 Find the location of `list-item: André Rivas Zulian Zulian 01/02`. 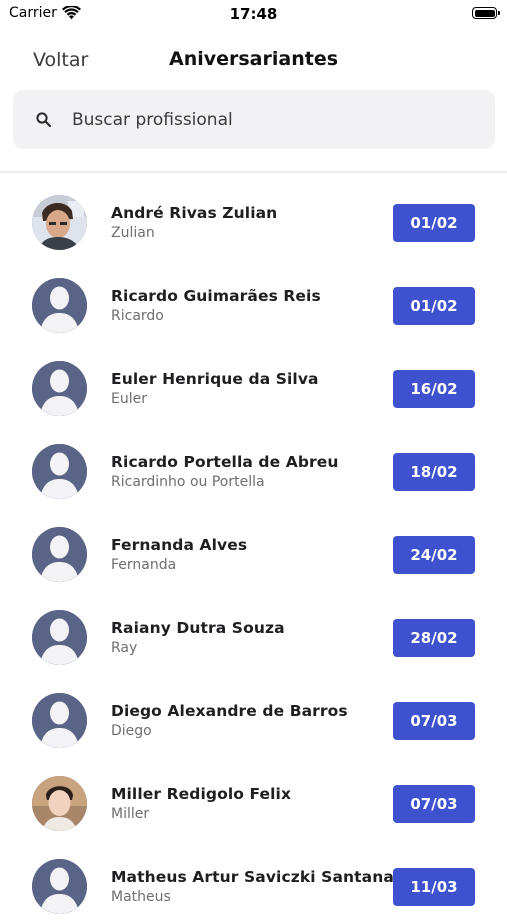

list-item: André Rivas Zulian Zulian 01/02 is located at coordinates (253, 214).